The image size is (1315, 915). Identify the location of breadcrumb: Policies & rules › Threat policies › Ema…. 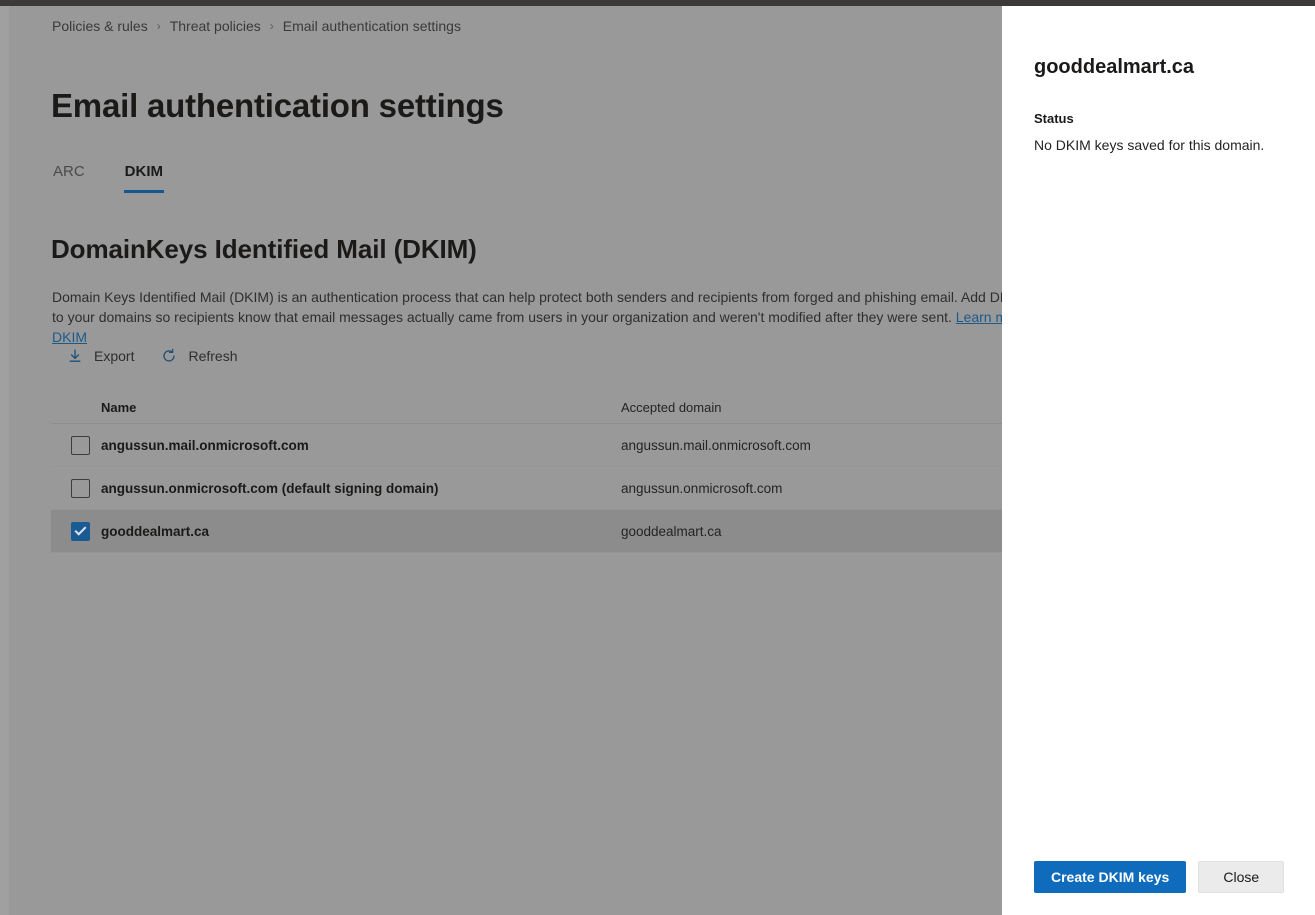
(256, 26).